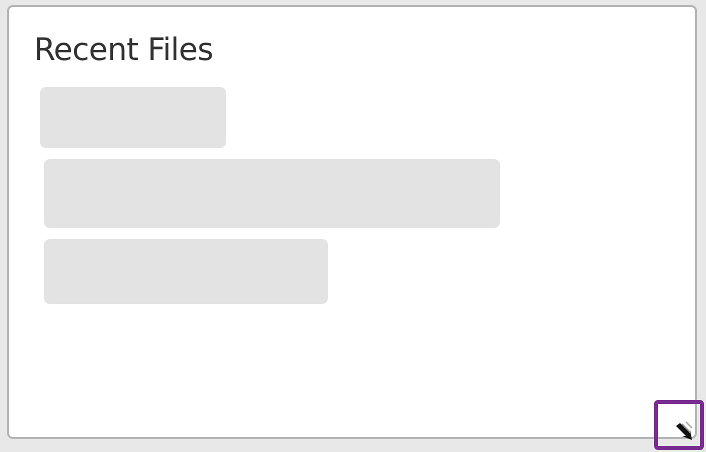 This screenshot has height=452, width=706. What do you see at coordinates (124, 50) in the screenshot?
I see `card-title: Recent Files` at bounding box center [124, 50].